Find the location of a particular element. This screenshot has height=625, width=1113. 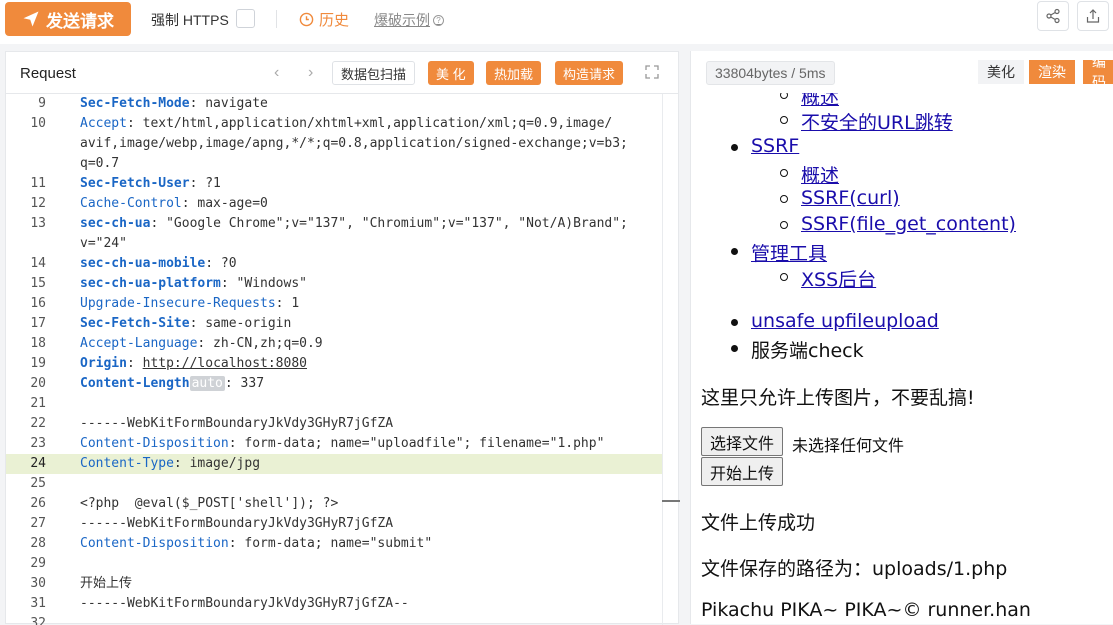

chevron-left-icon: ‹ is located at coordinates (276, 73).